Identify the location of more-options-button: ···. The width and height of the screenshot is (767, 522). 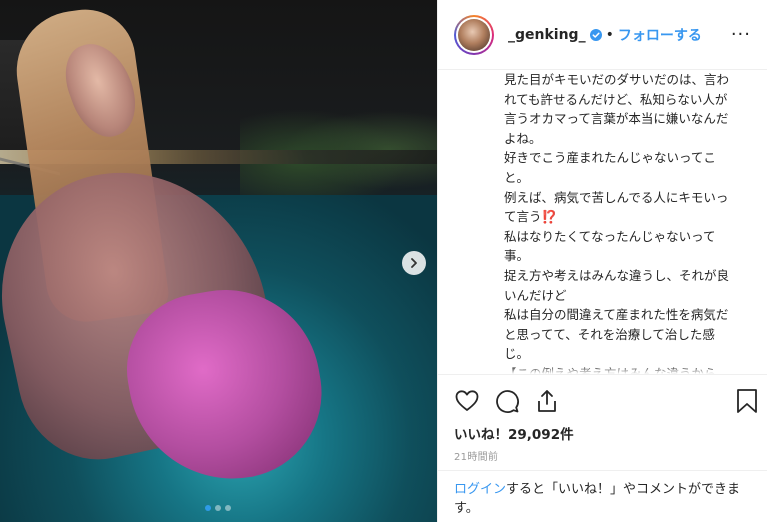
(741, 34).